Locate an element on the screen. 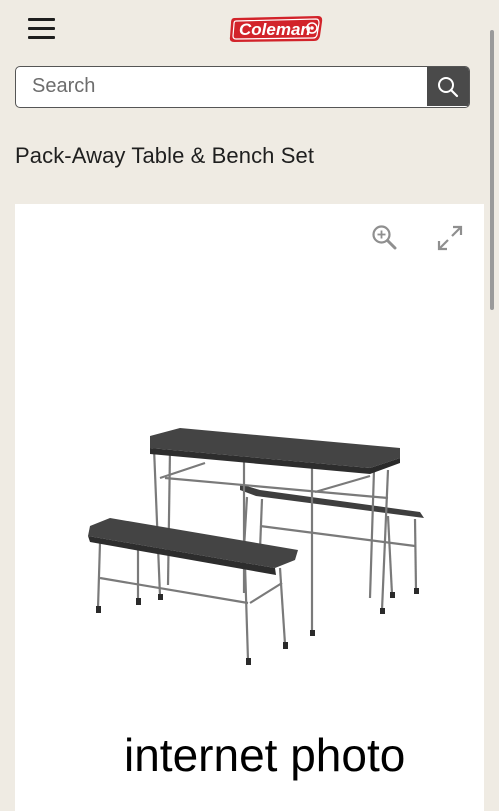 This screenshot has height=811, width=499. expand-icon is located at coordinates (450, 238).